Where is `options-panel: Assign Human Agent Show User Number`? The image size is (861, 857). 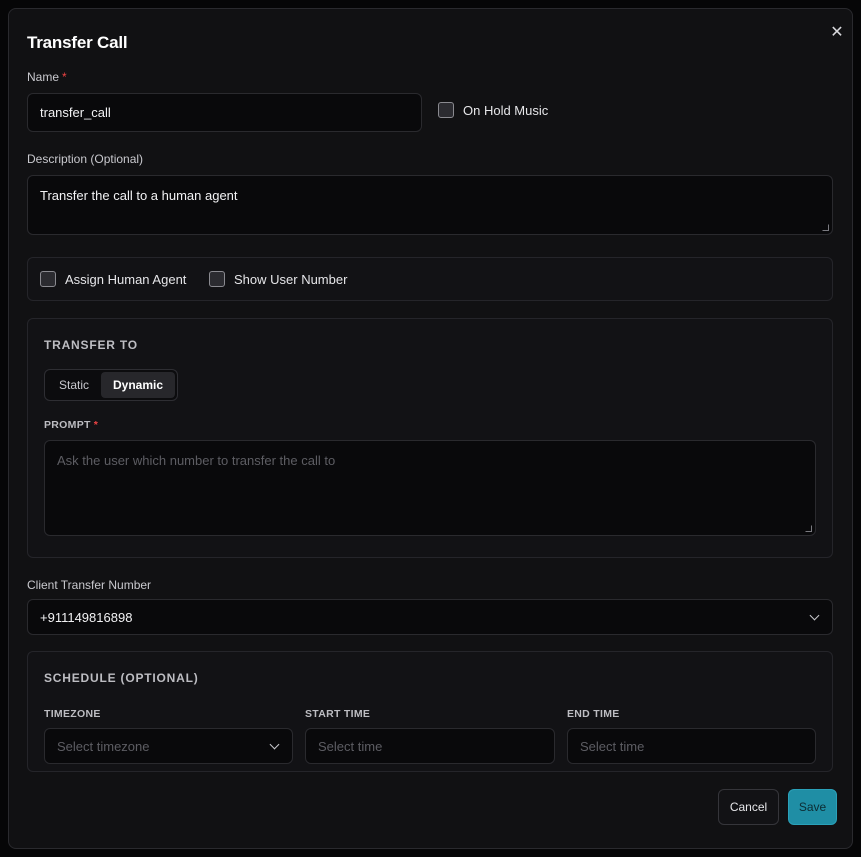
options-panel: Assign Human Agent Show User Number is located at coordinates (430, 279).